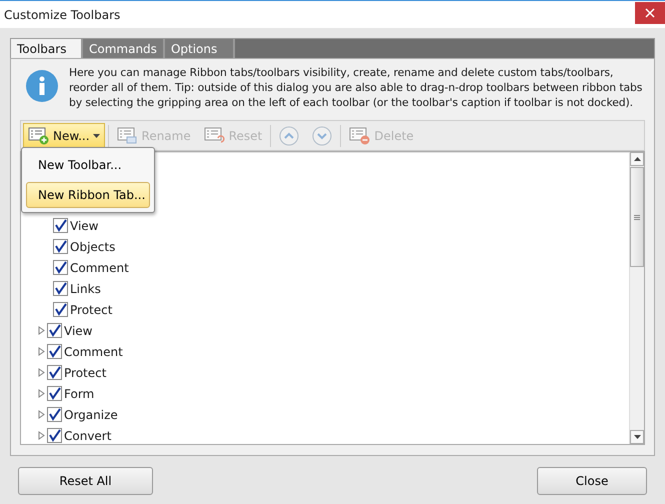 This screenshot has height=504, width=665. What do you see at coordinates (39, 135) in the screenshot?
I see `list-add-icon` at bounding box center [39, 135].